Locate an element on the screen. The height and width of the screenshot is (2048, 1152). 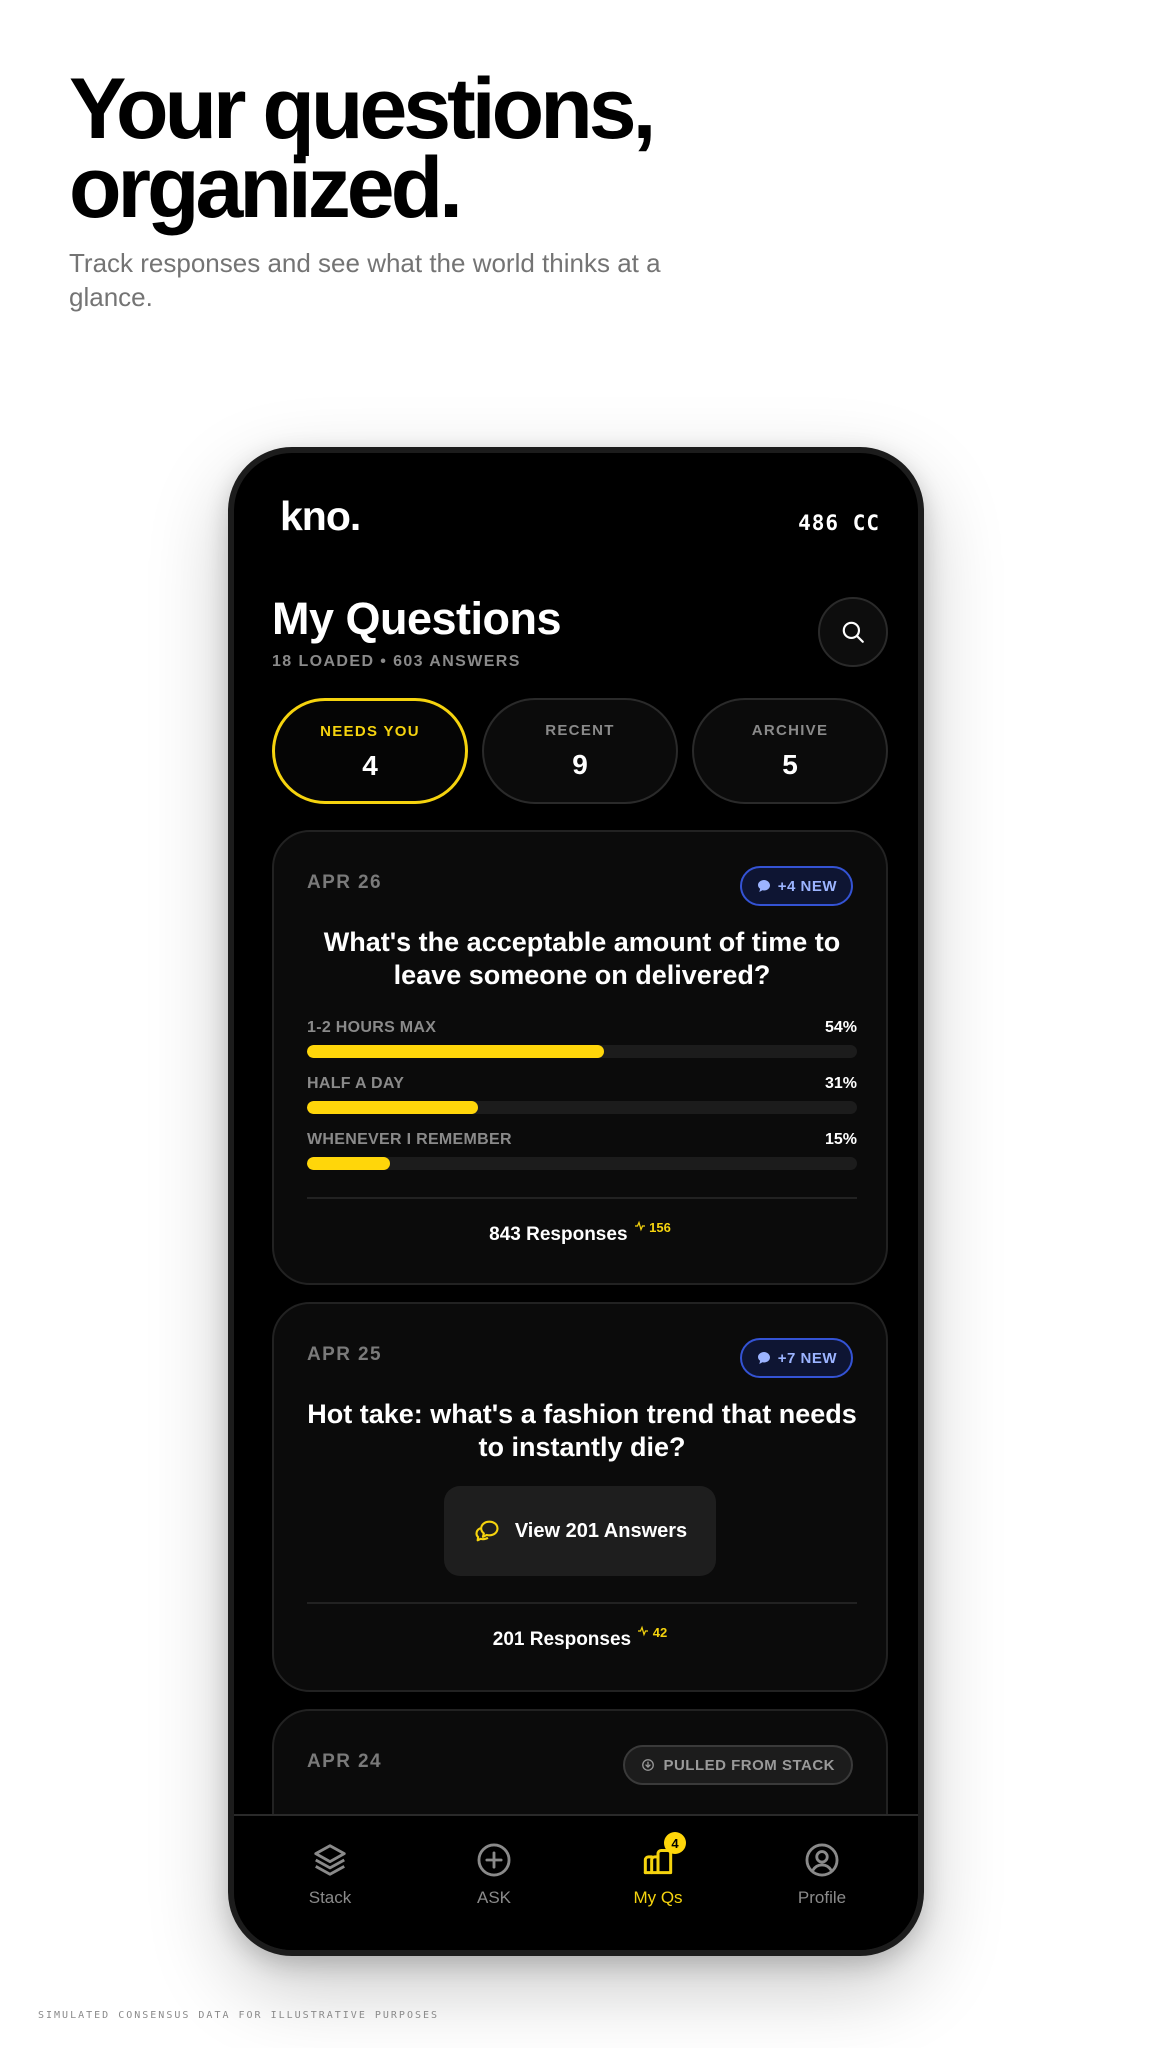
answer-option: 1-2 HOURS MAX 54% is located at coordinates (582, 1038).